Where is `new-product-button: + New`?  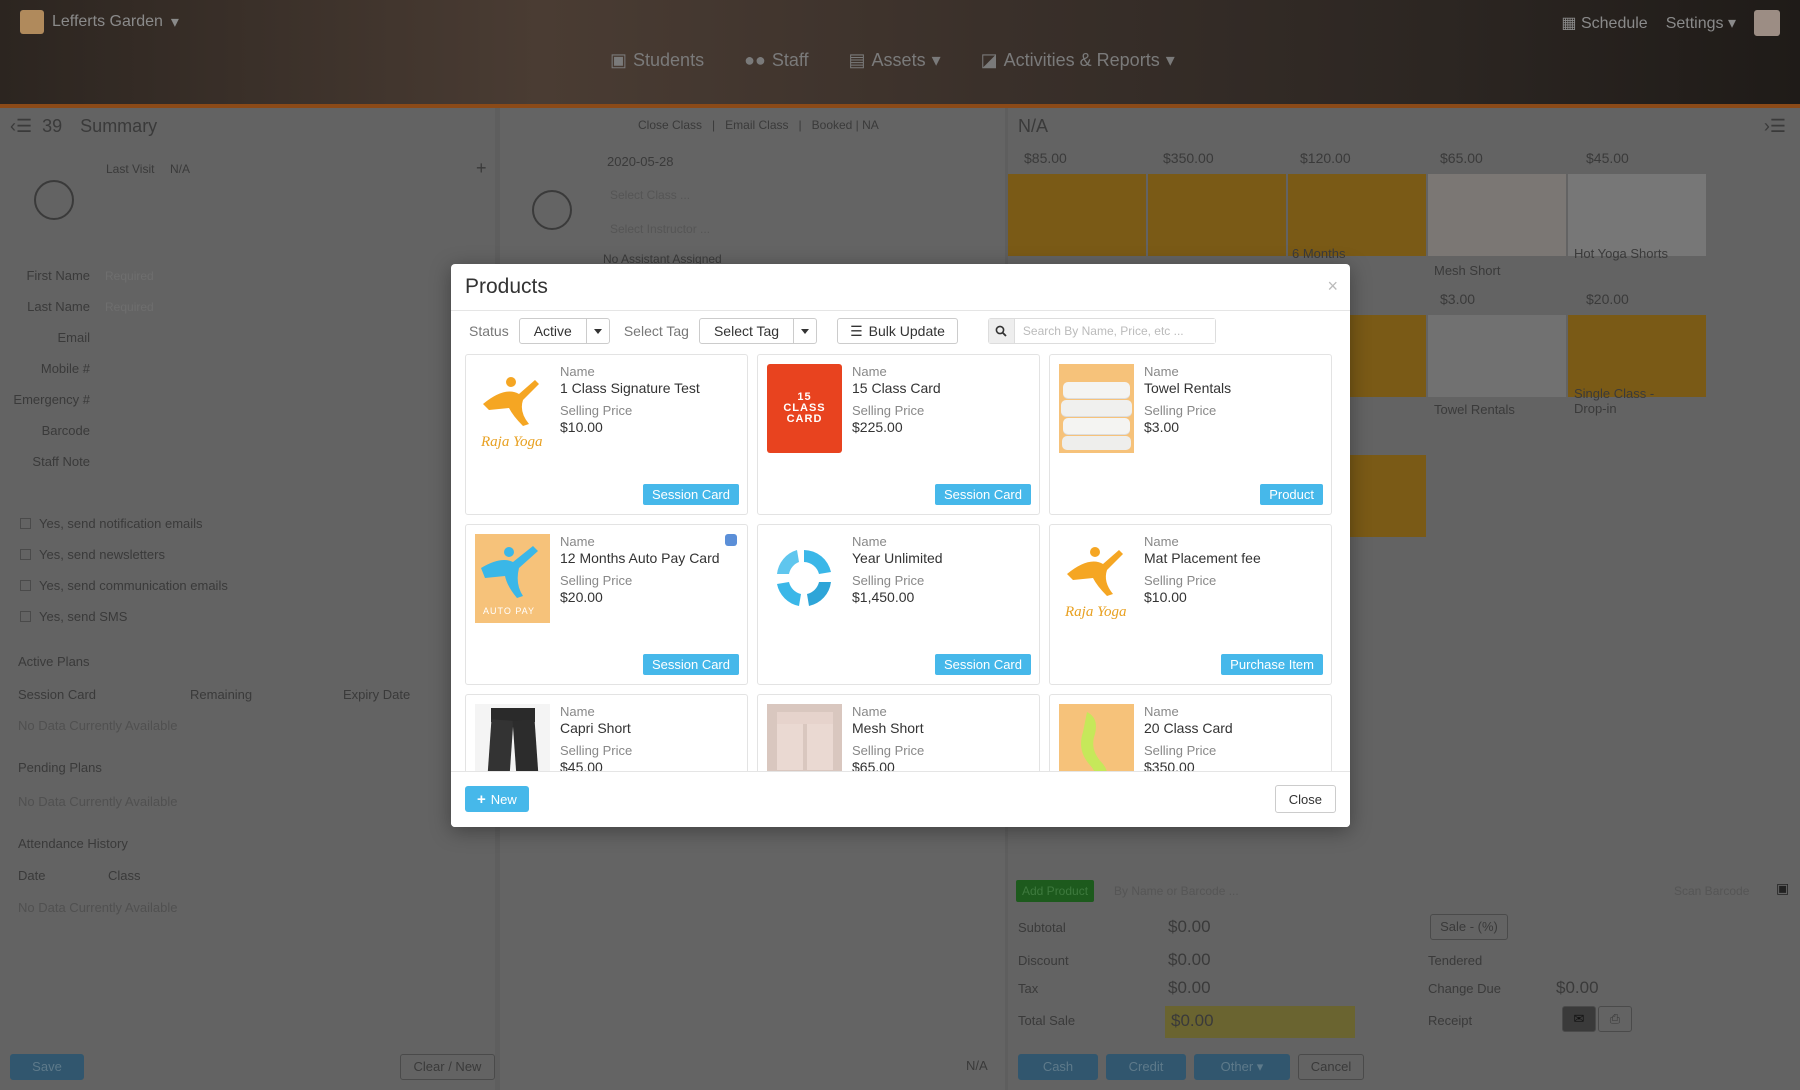 new-product-button: + New is located at coordinates (497, 799).